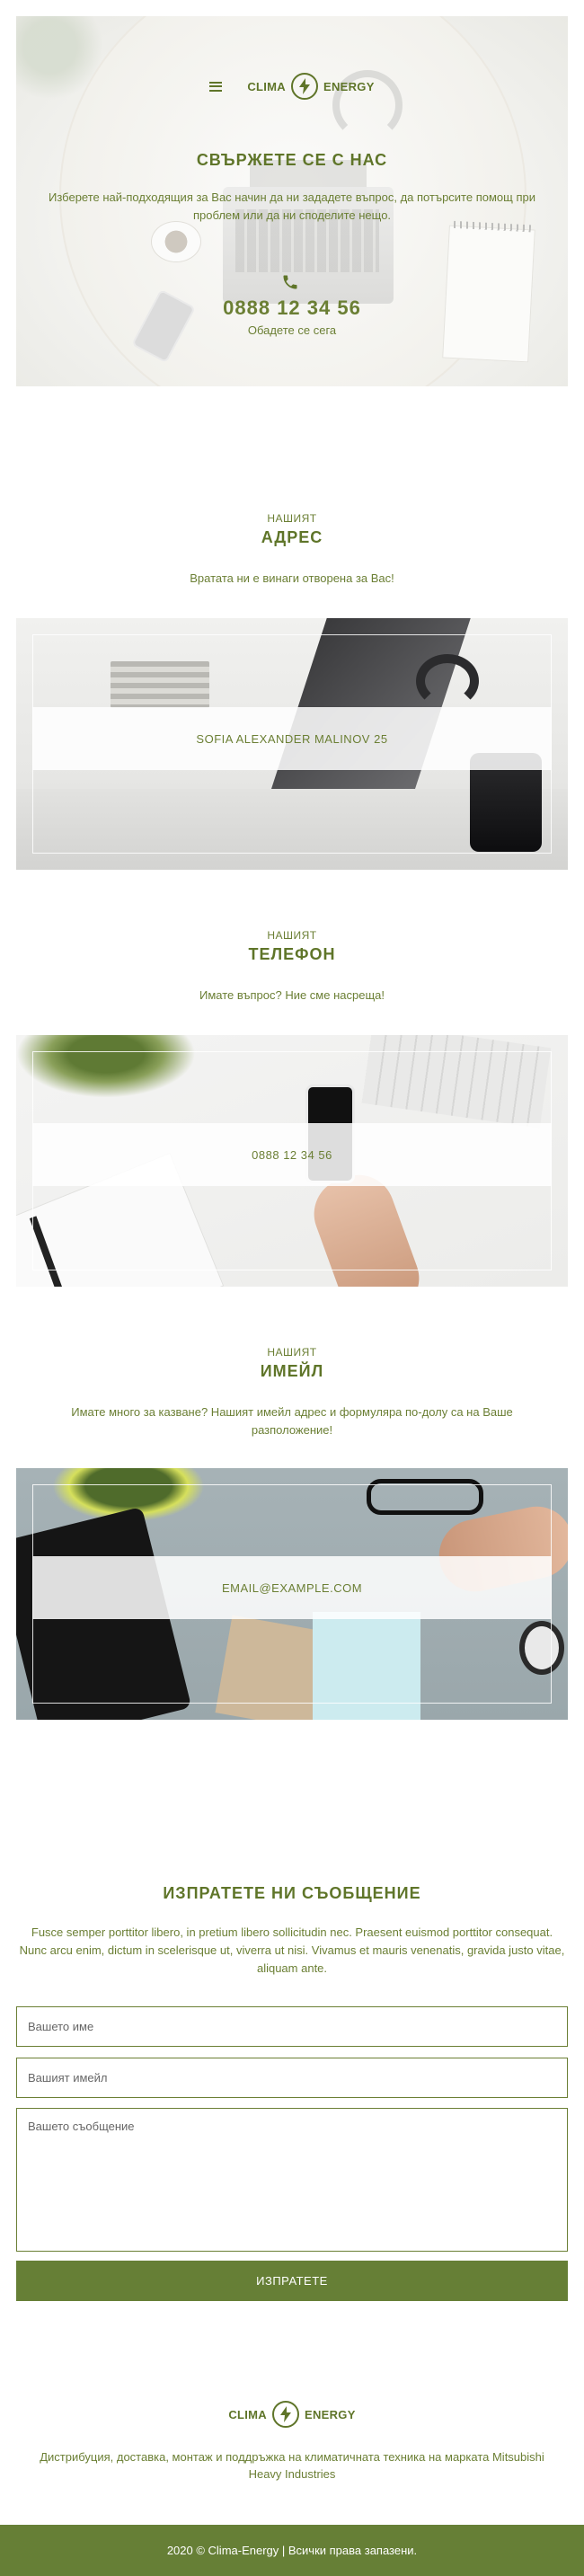 The width and height of the screenshot is (584, 2576). I want to click on address-description: Вратата ни е винаги отворена за Вас!, so click(292, 578).